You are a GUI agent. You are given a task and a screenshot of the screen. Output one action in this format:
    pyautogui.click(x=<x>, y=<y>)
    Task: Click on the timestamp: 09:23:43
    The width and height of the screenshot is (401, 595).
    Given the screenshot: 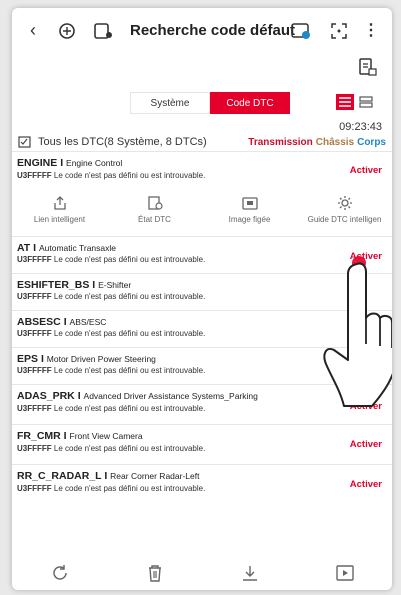 What is the action you would take?
    pyautogui.click(x=360, y=127)
    